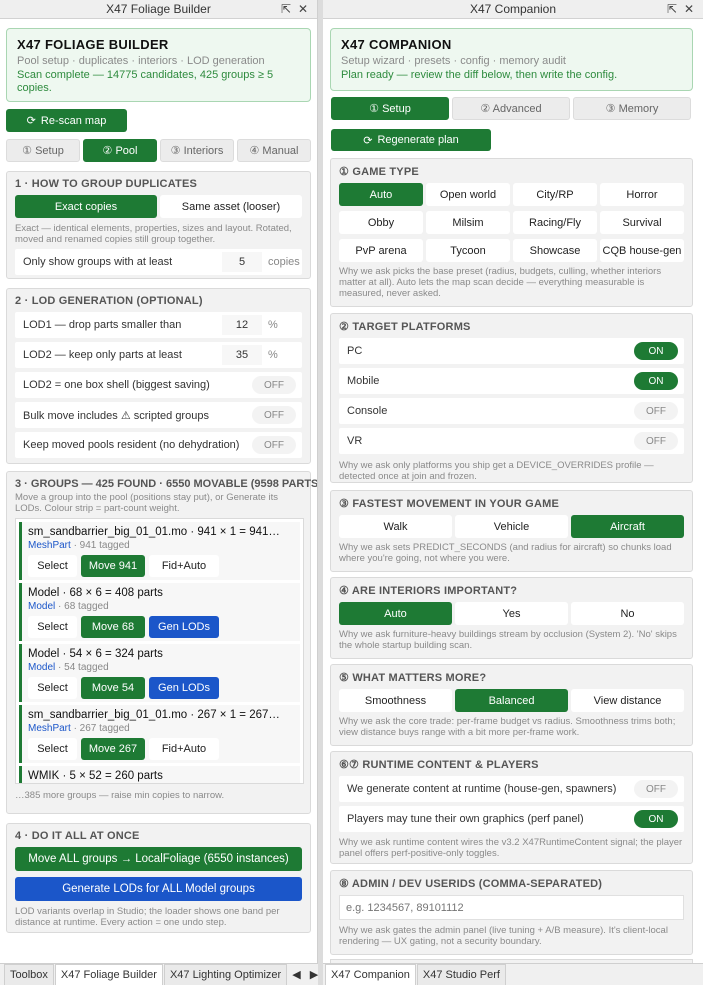  What do you see at coordinates (656, 411) in the screenshot?
I see `platform-console-toggle: OFF` at bounding box center [656, 411].